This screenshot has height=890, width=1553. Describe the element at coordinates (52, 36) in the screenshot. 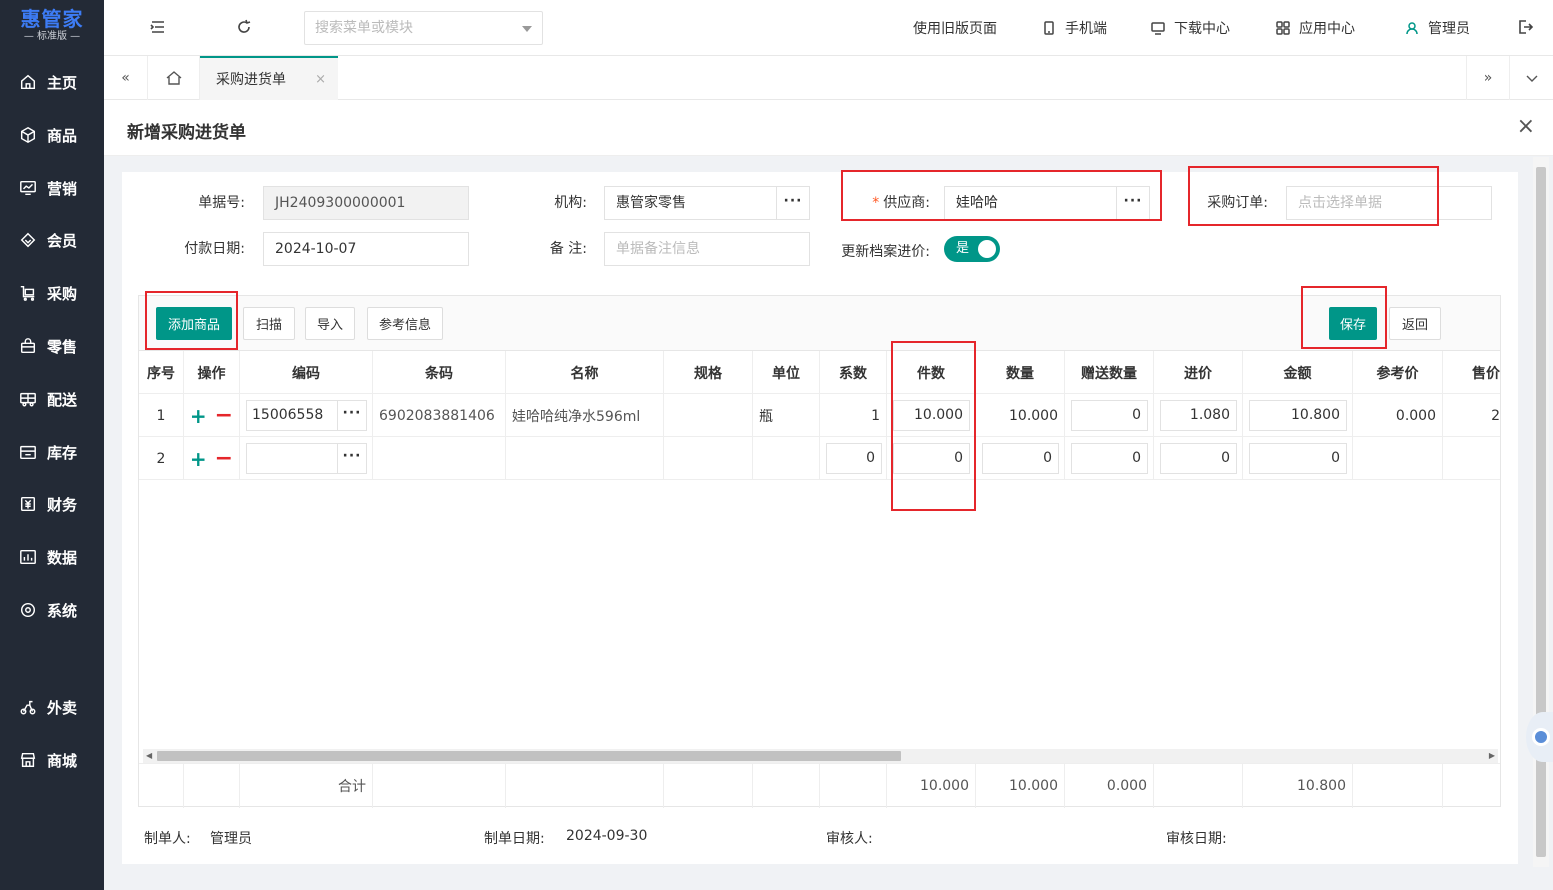

I see `brand-edition: 标准版` at that location.